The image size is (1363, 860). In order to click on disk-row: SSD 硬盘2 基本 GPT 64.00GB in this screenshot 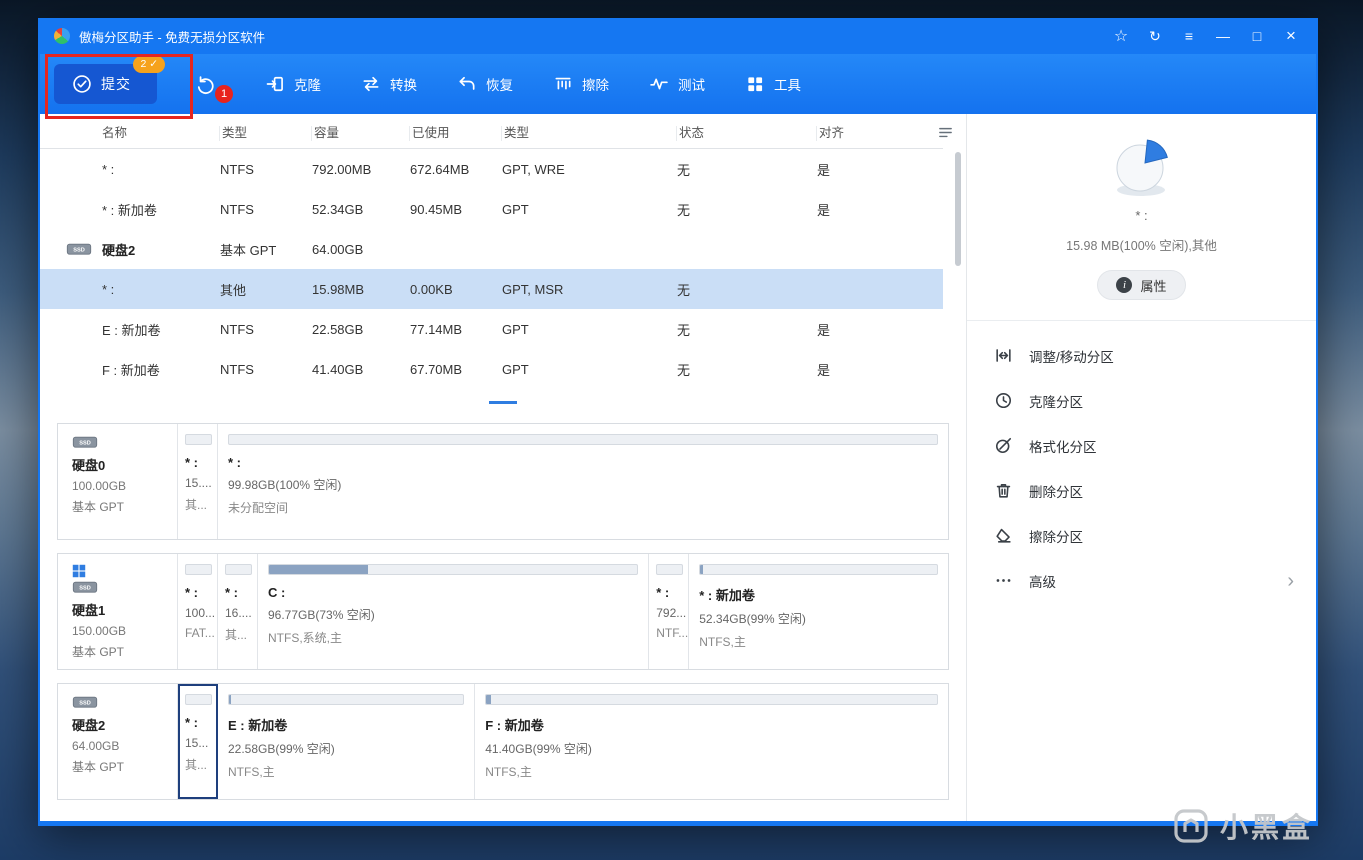, I will do `click(491, 249)`.